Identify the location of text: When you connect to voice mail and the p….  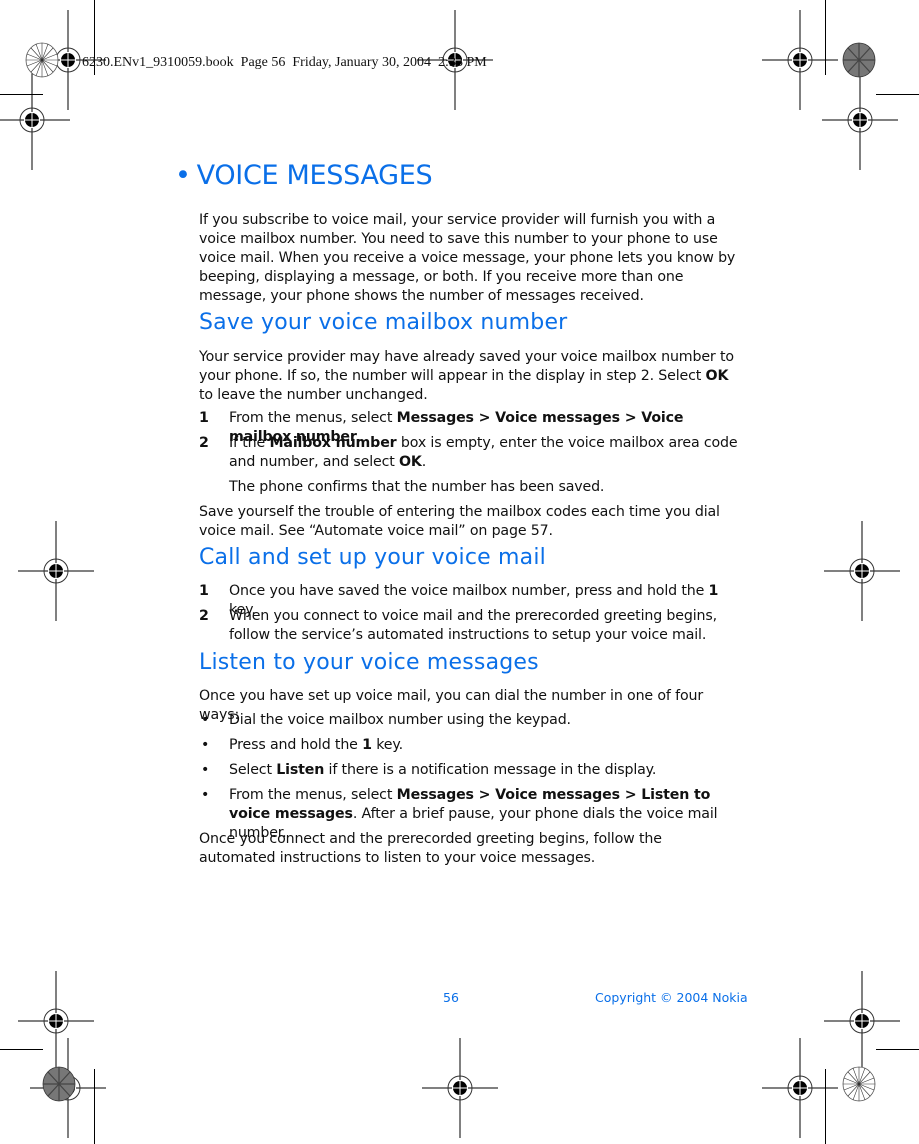
(473, 625).